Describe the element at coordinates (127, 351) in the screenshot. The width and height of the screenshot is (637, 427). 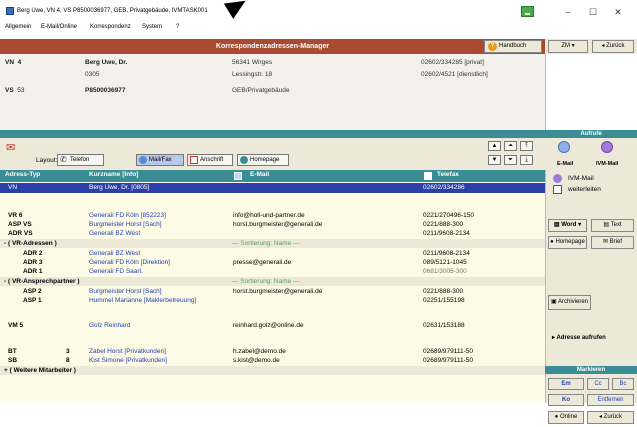
I see `table-row-short: Zabel Horst [Privatkunden]` at that location.